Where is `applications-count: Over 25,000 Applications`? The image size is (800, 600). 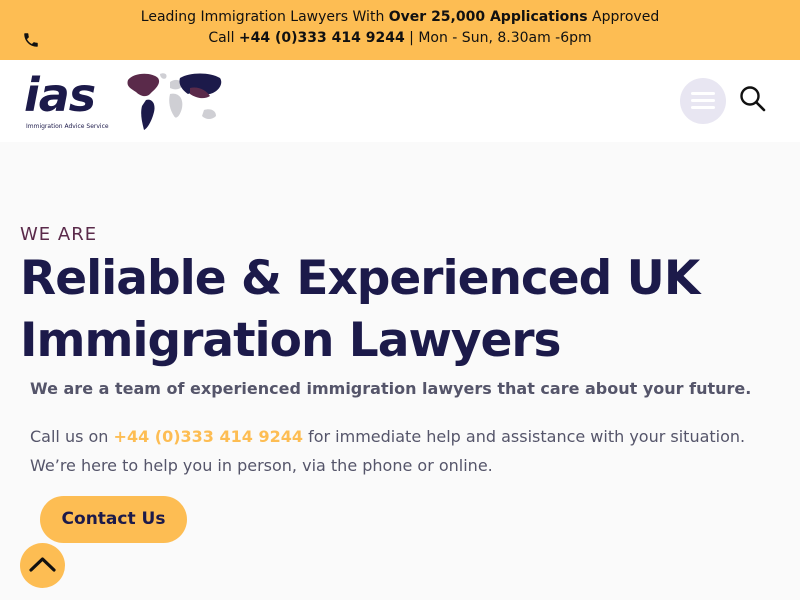 applications-count: Over 25,000 Applications is located at coordinates (488, 17).